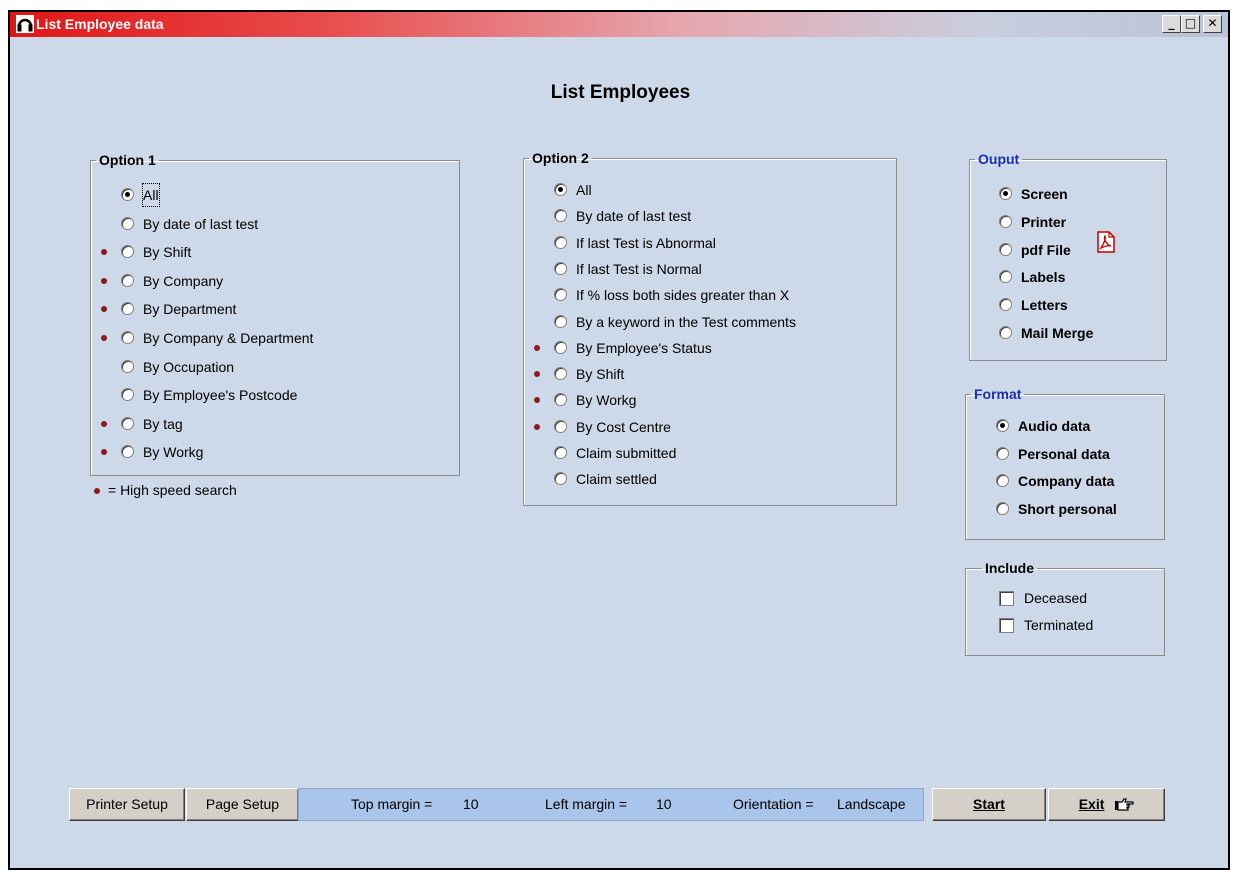  Describe the element at coordinates (714, 216) in the screenshot. I see `option2-option: By date of last test` at that location.